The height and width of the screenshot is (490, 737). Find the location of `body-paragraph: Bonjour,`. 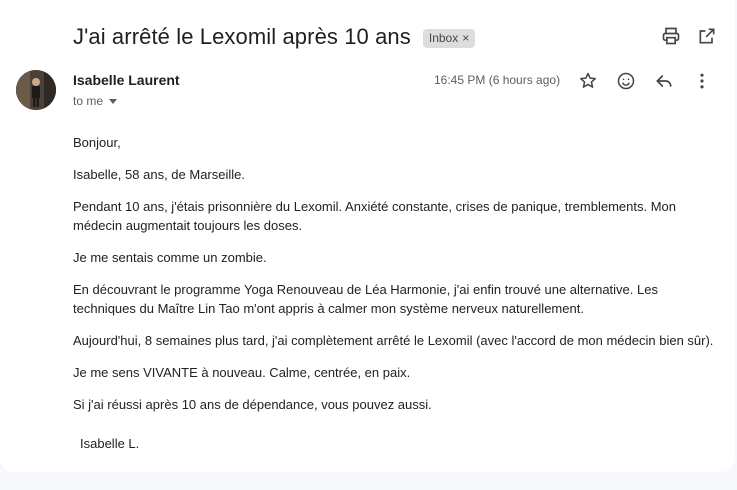

body-paragraph: Bonjour, is located at coordinates (97, 142).